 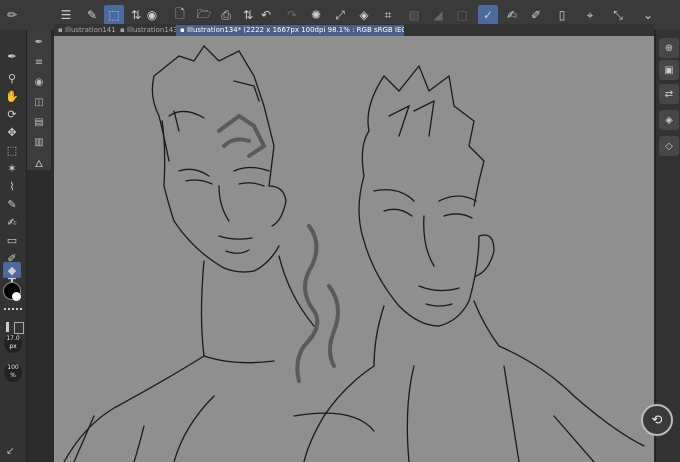 What do you see at coordinates (266, 15) in the screenshot?
I see `undo-icon: ↶` at bounding box center [266, 15].